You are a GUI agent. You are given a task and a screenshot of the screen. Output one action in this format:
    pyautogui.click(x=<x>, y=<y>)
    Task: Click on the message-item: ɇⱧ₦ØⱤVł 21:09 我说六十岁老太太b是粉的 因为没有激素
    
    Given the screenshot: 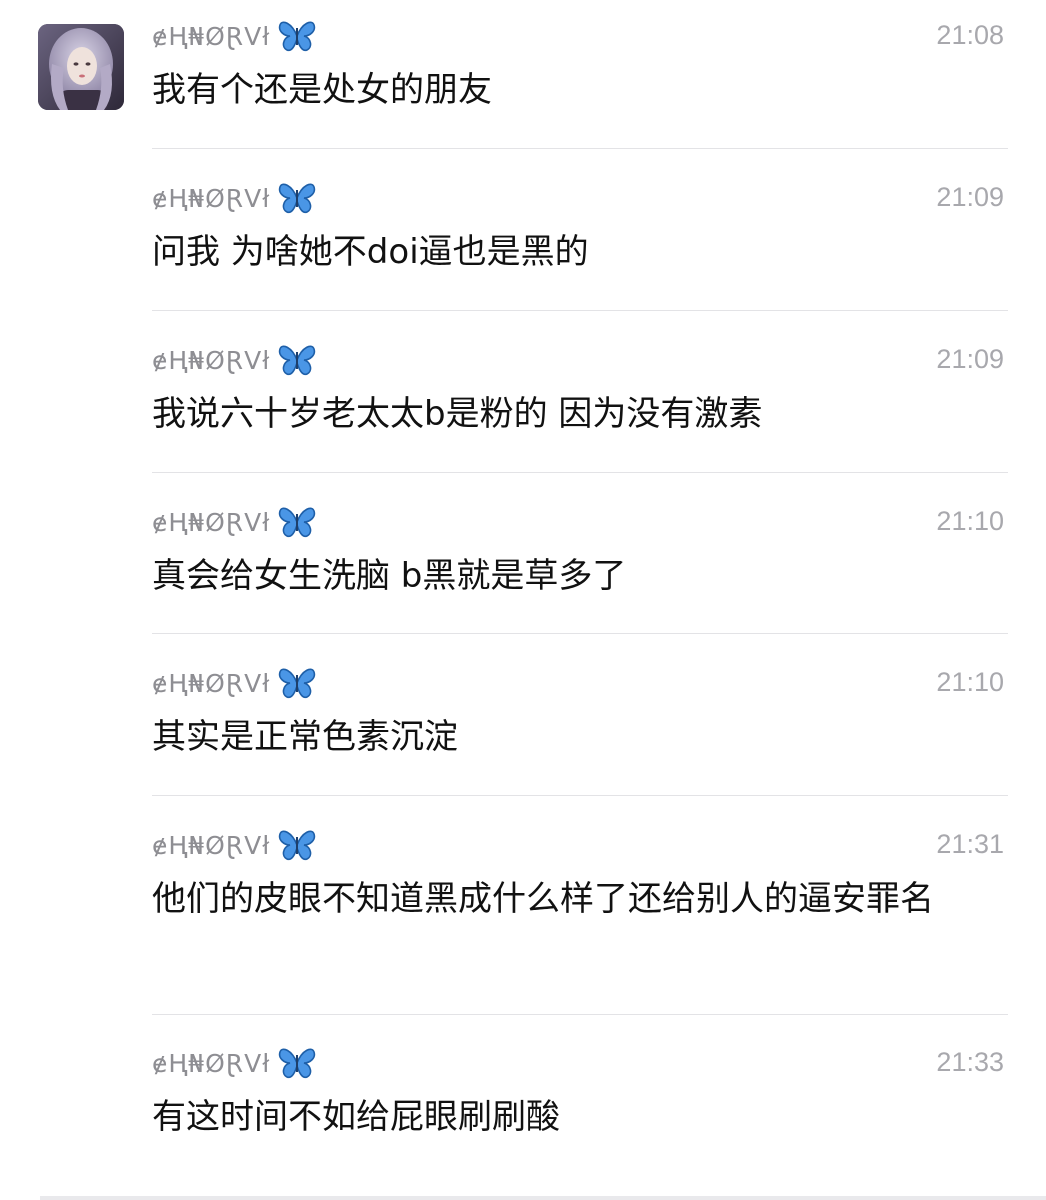 What is the action you would take?
    pyautogui.click(x=580, y=395)
    